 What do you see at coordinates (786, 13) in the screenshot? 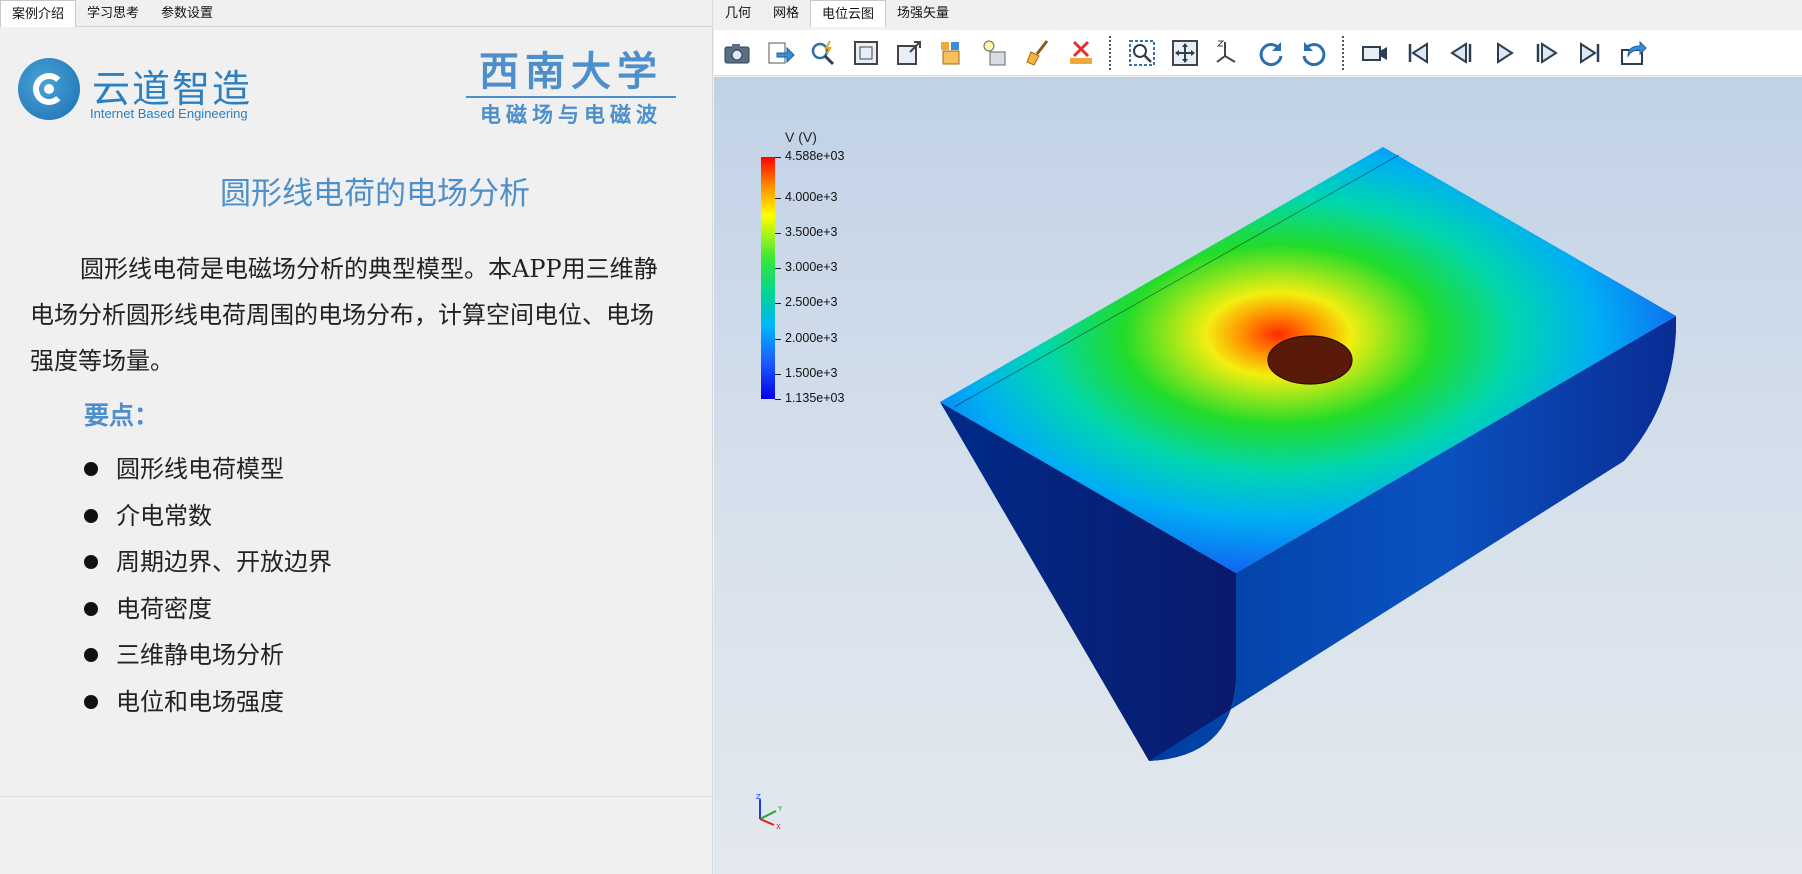
I see `tab-mesh: 网格` at bounding box center [786, 13].